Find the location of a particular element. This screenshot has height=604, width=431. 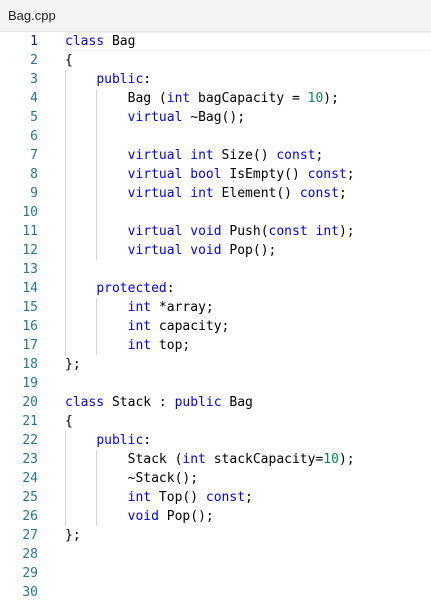

file-tab: Bag.cpp is located at coordinates (32, 15).